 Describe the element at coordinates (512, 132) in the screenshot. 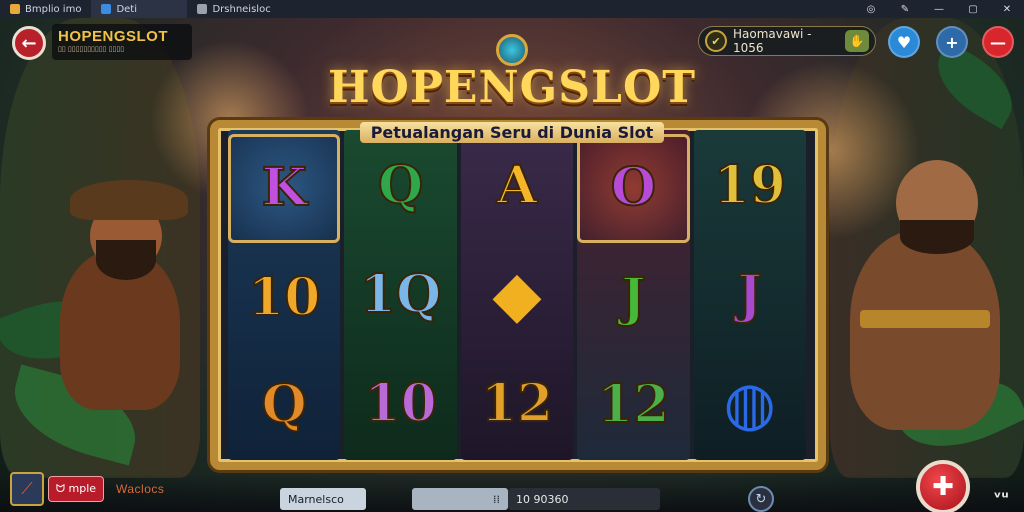

I see `game-subtitle: Petualangan Seru di Dunia Slot` at that location.